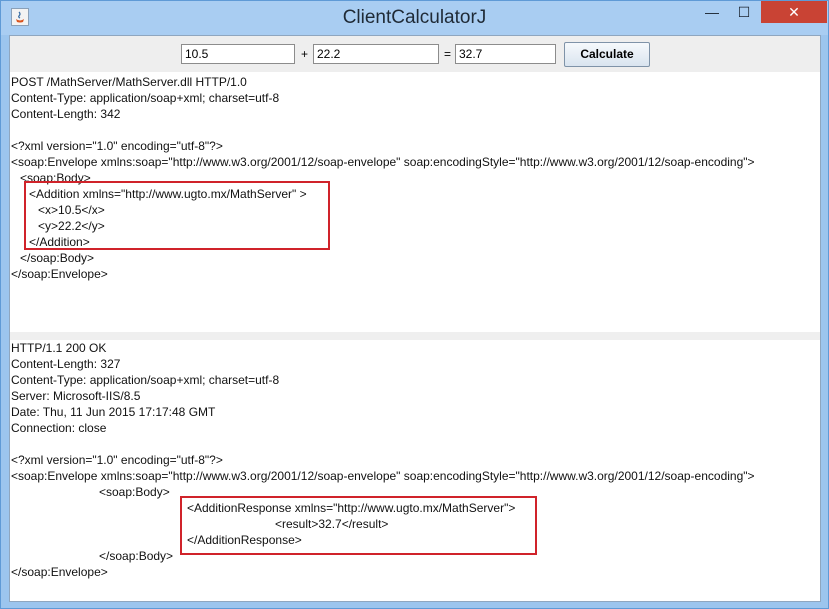  Describe the element at coordinates (414, 18) in the screenshot. I see `title-bar: ClientCalculatorJ — ☐ ✕` at that location.